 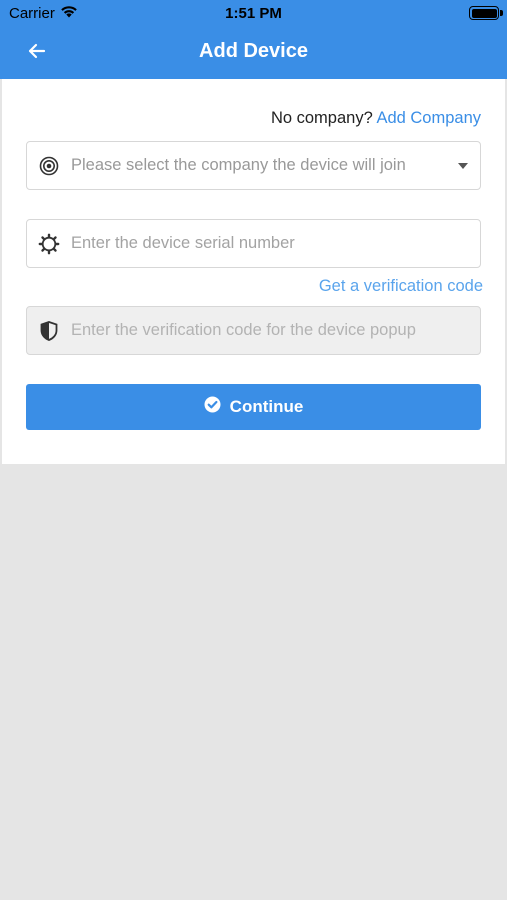 I want to click on company-prompt: No company?, so click(x=321, y=118).